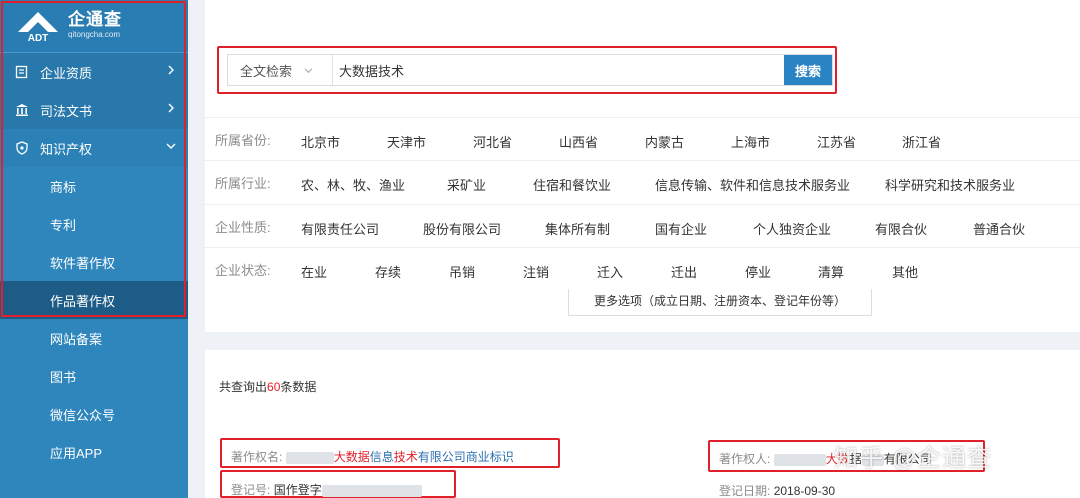  Describe the element at coordinates (22, 110) in the screenshot. I see `courthouse-icon` at that location.